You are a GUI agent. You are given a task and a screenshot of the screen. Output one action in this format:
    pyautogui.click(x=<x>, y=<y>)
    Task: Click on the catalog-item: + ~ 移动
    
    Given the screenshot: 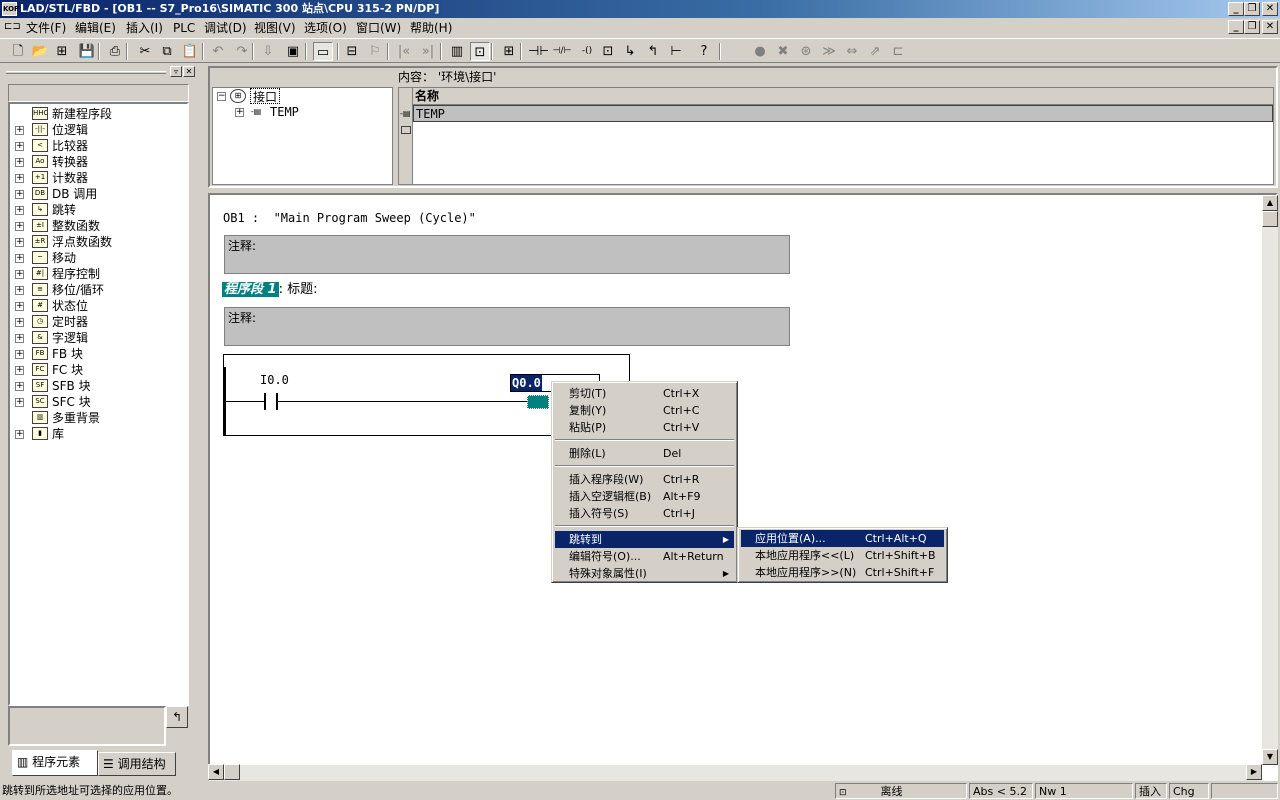 What is the action you would take?
    pyautogui.click(x=97, y=258)
    